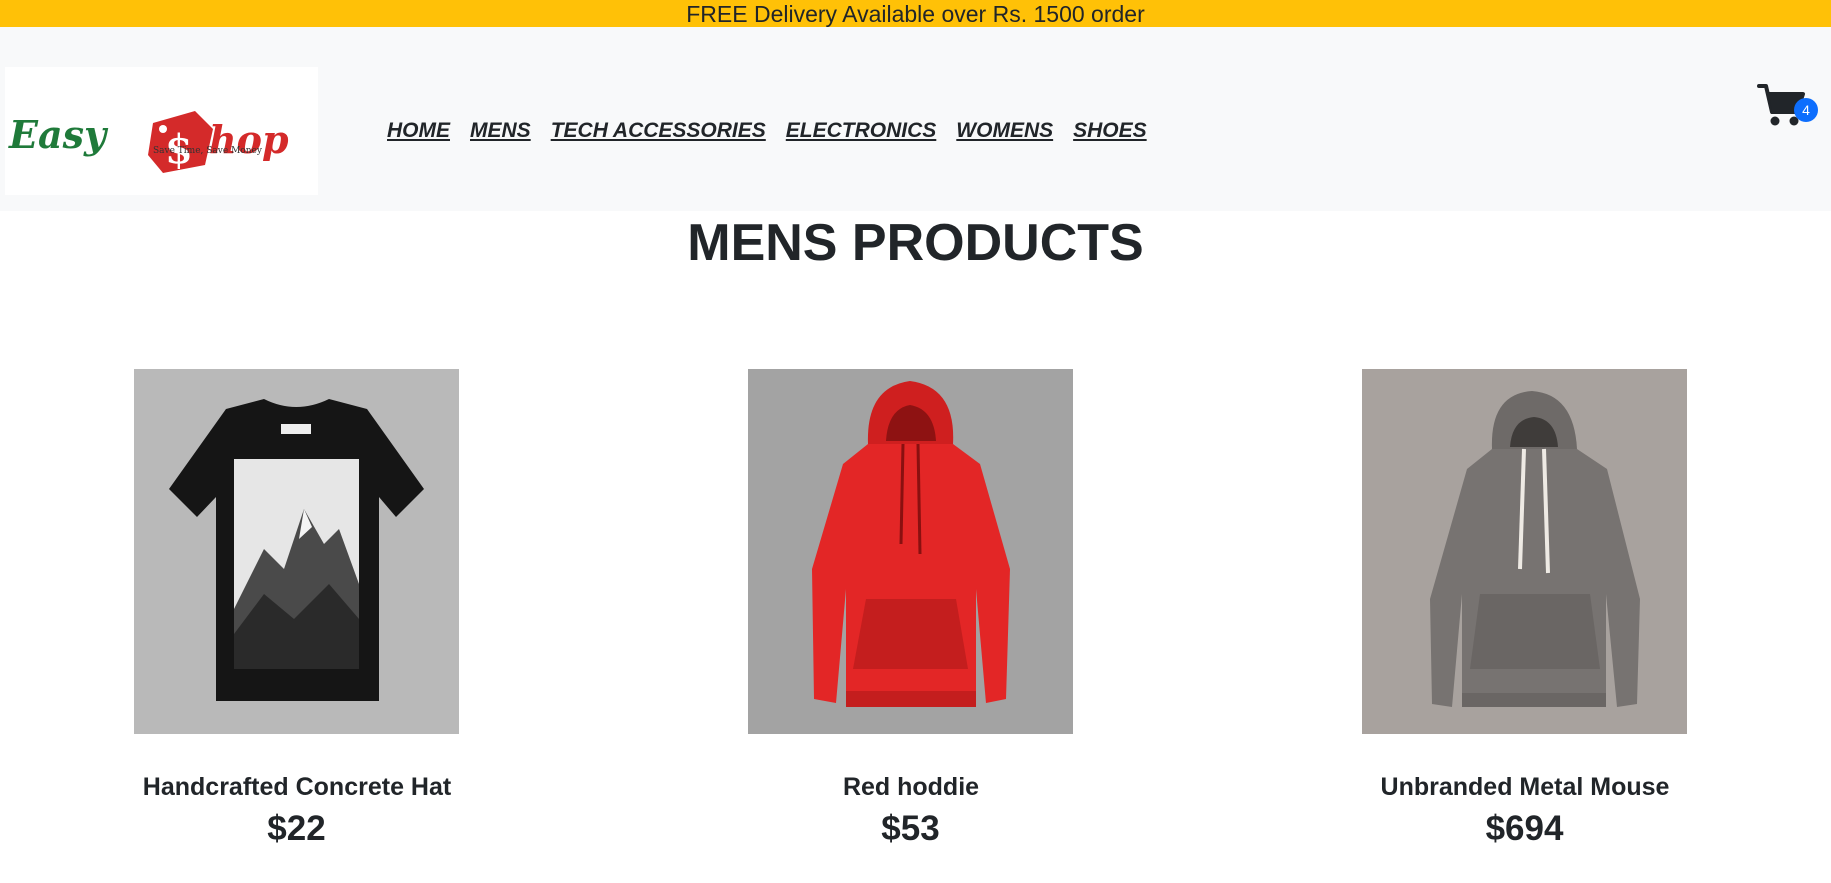  I want to click on grey-hoodie-image, so click(1524, 551).